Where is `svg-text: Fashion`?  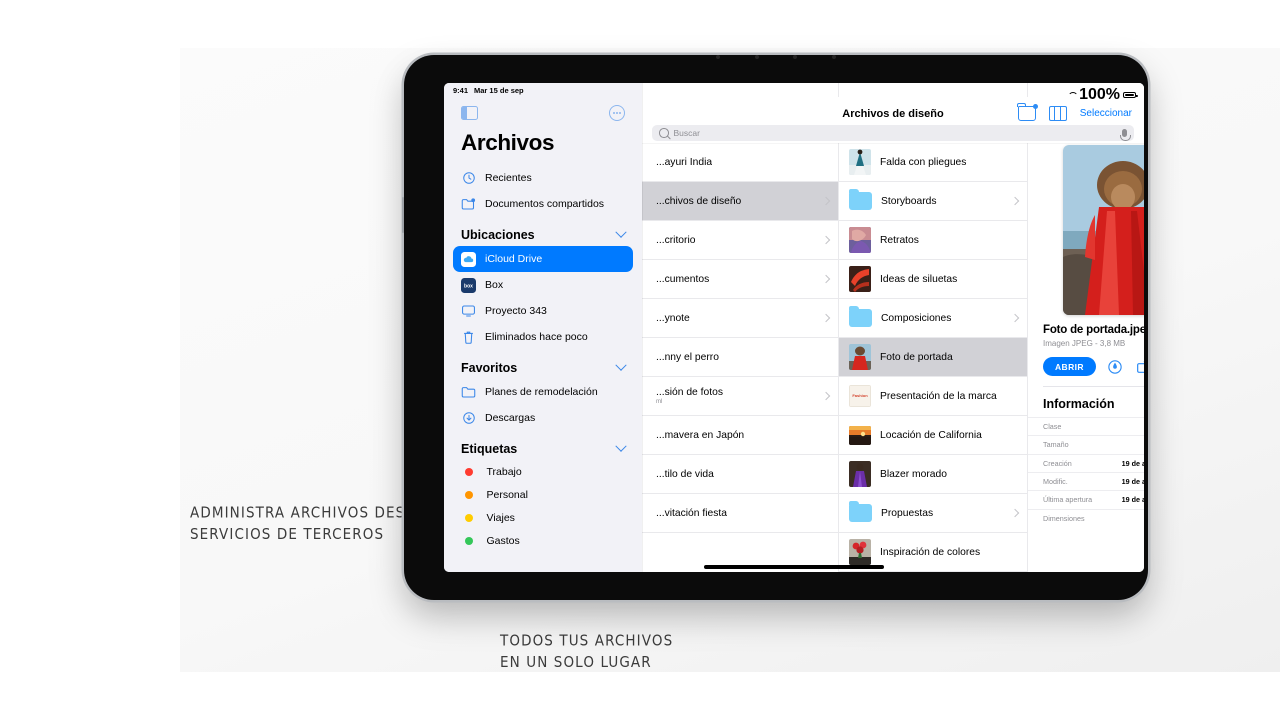
svg-text: Fashion is located at coordinates (860, 395).